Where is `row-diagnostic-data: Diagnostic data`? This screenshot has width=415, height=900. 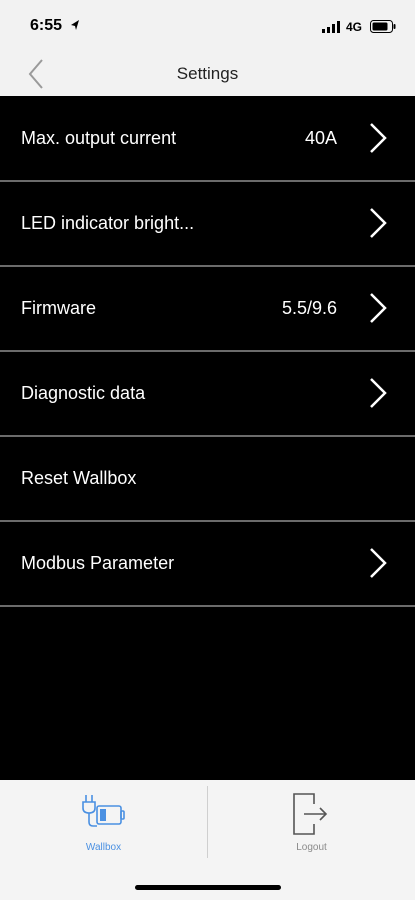 row-diagnostic-data: Diagnostic data is located at coordinates (207, 394).